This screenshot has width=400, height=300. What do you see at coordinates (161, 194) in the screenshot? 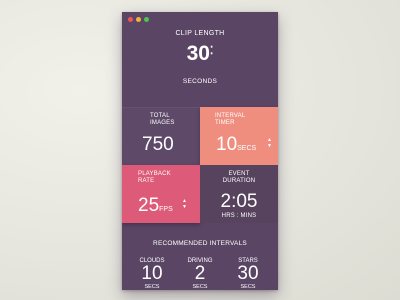
I see `playback-rate-tile: PLAYBACK RATE 25FPS ▲ ▼` at bounding box center [161, 194].